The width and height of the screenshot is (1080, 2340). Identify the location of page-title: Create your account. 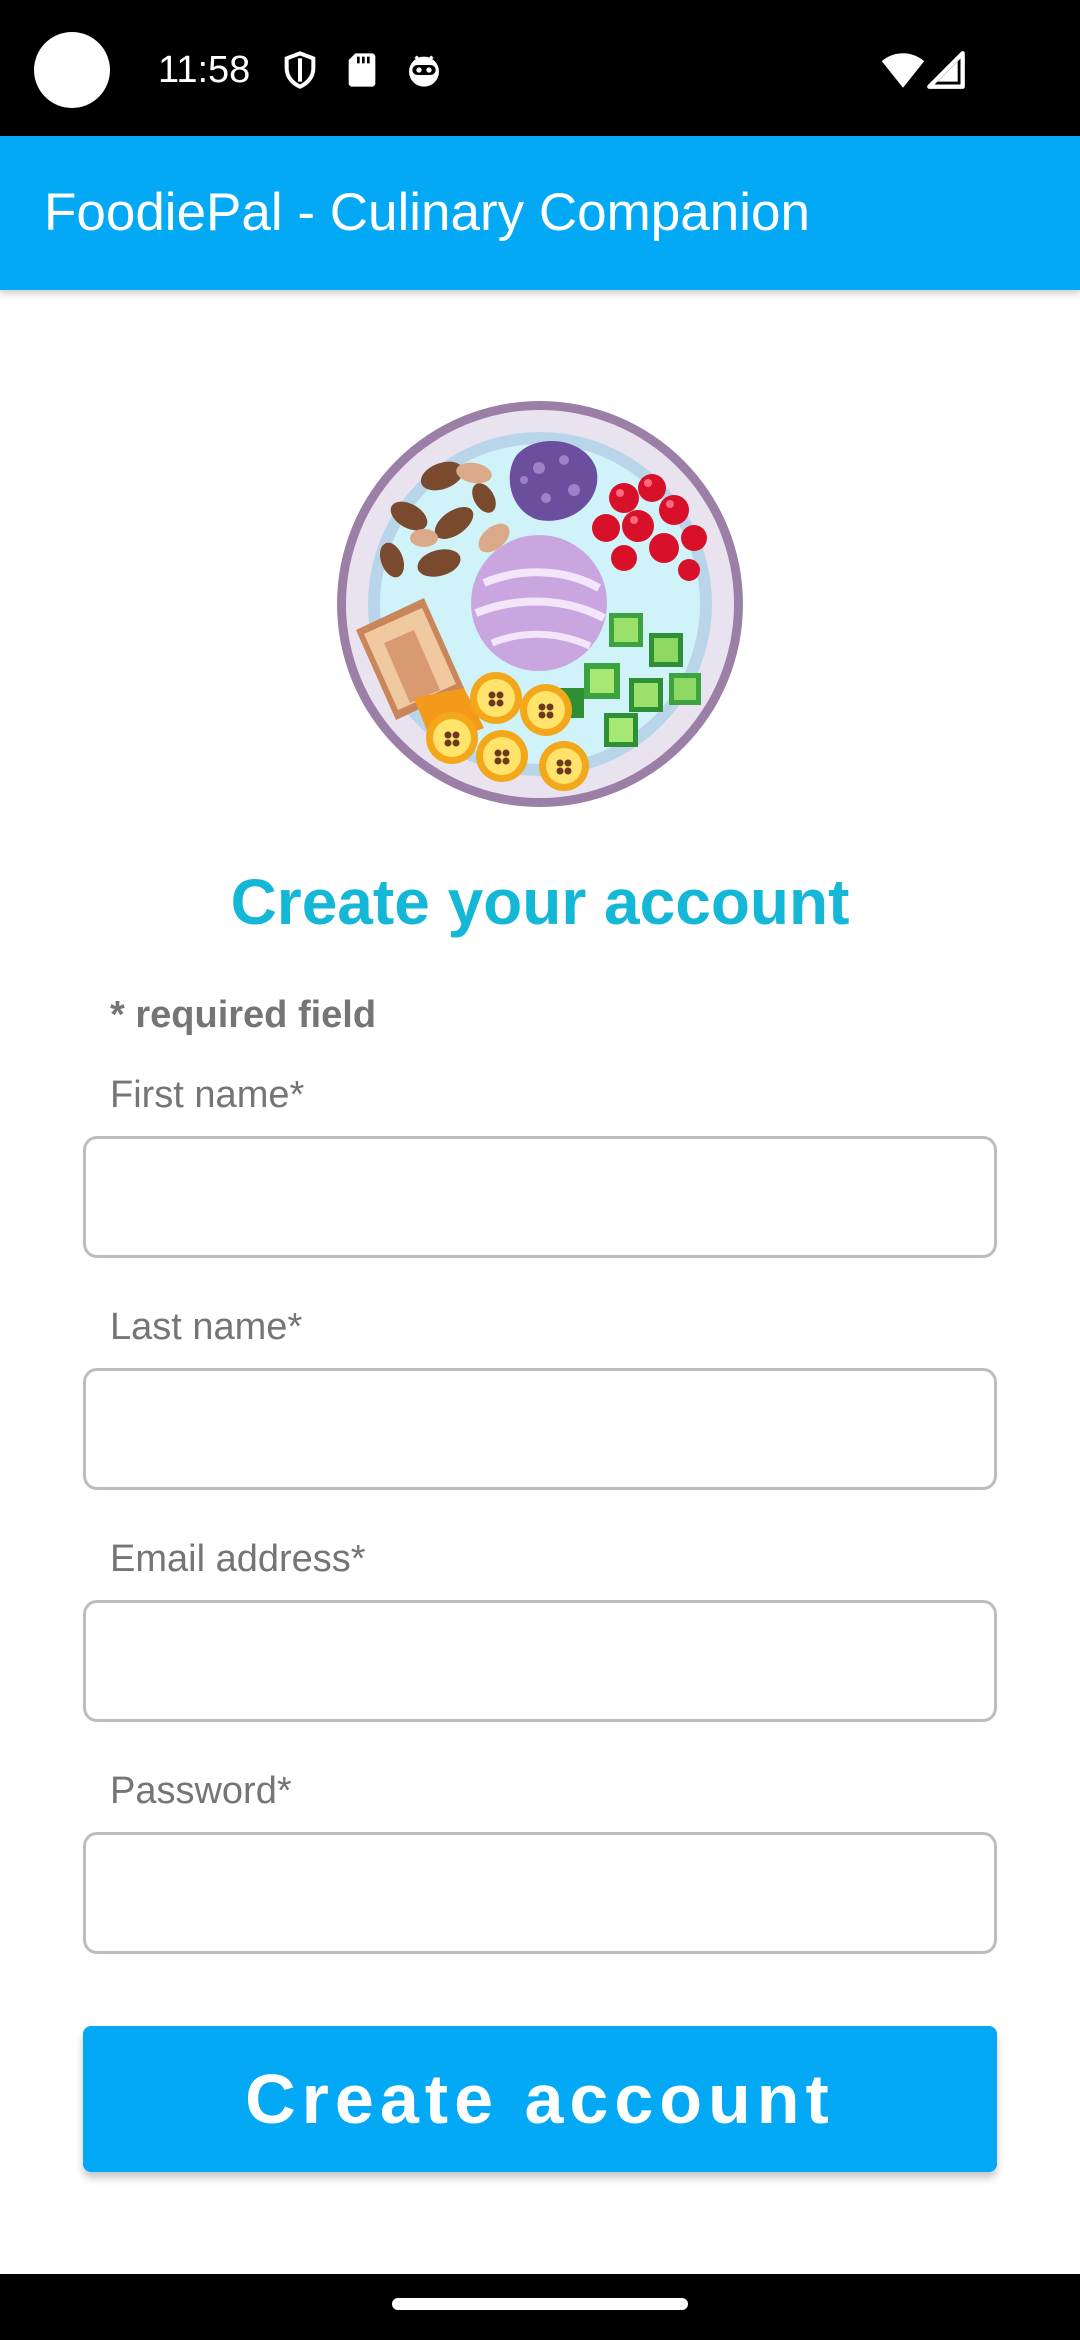
(540, 902).